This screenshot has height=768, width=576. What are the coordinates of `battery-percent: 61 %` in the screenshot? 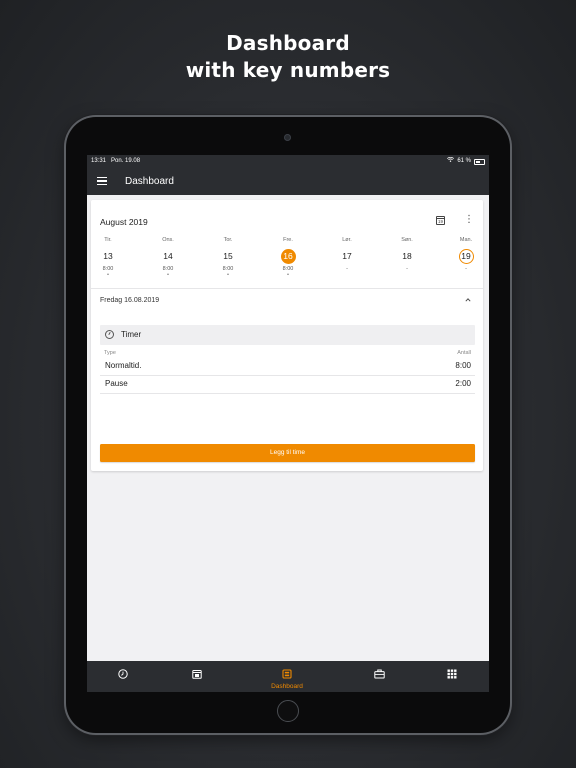 It's located at (464, 161).